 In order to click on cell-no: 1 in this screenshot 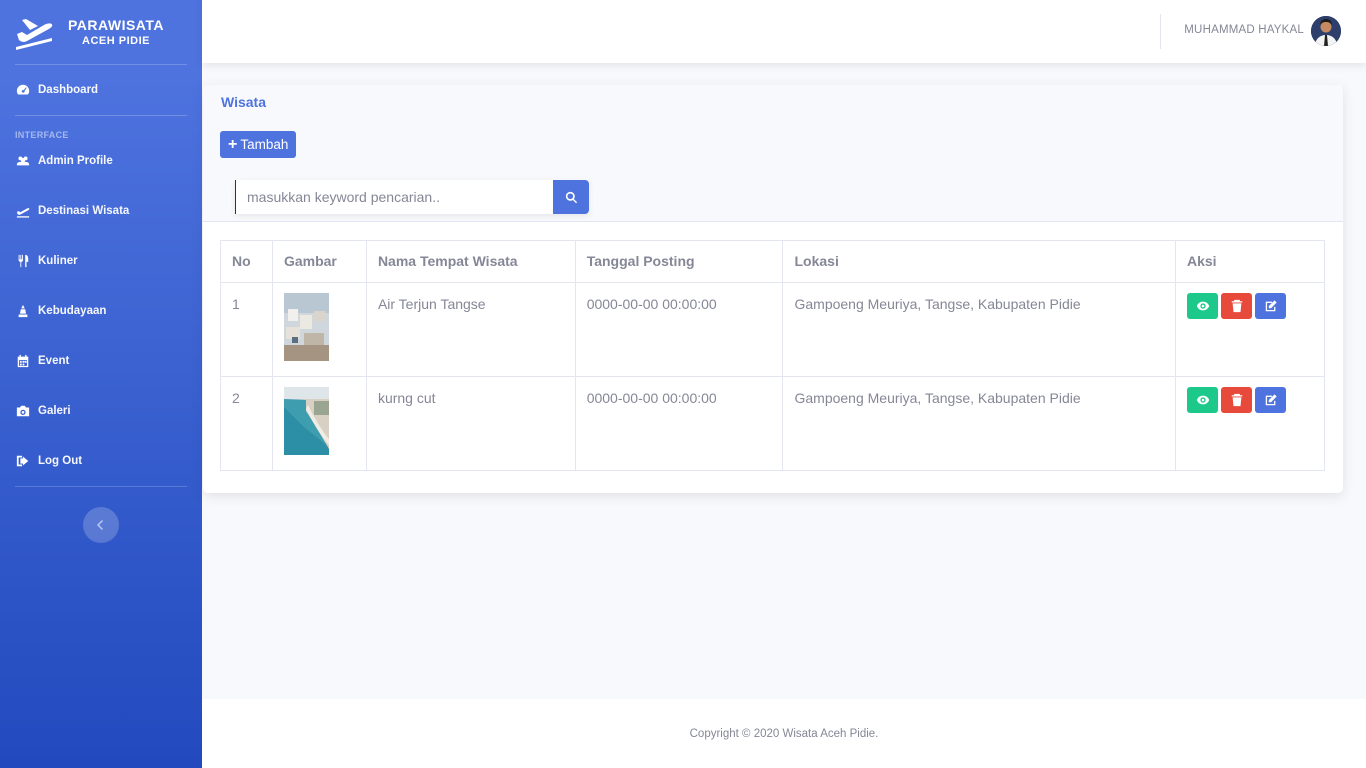, I will do `click(246, 329)`.